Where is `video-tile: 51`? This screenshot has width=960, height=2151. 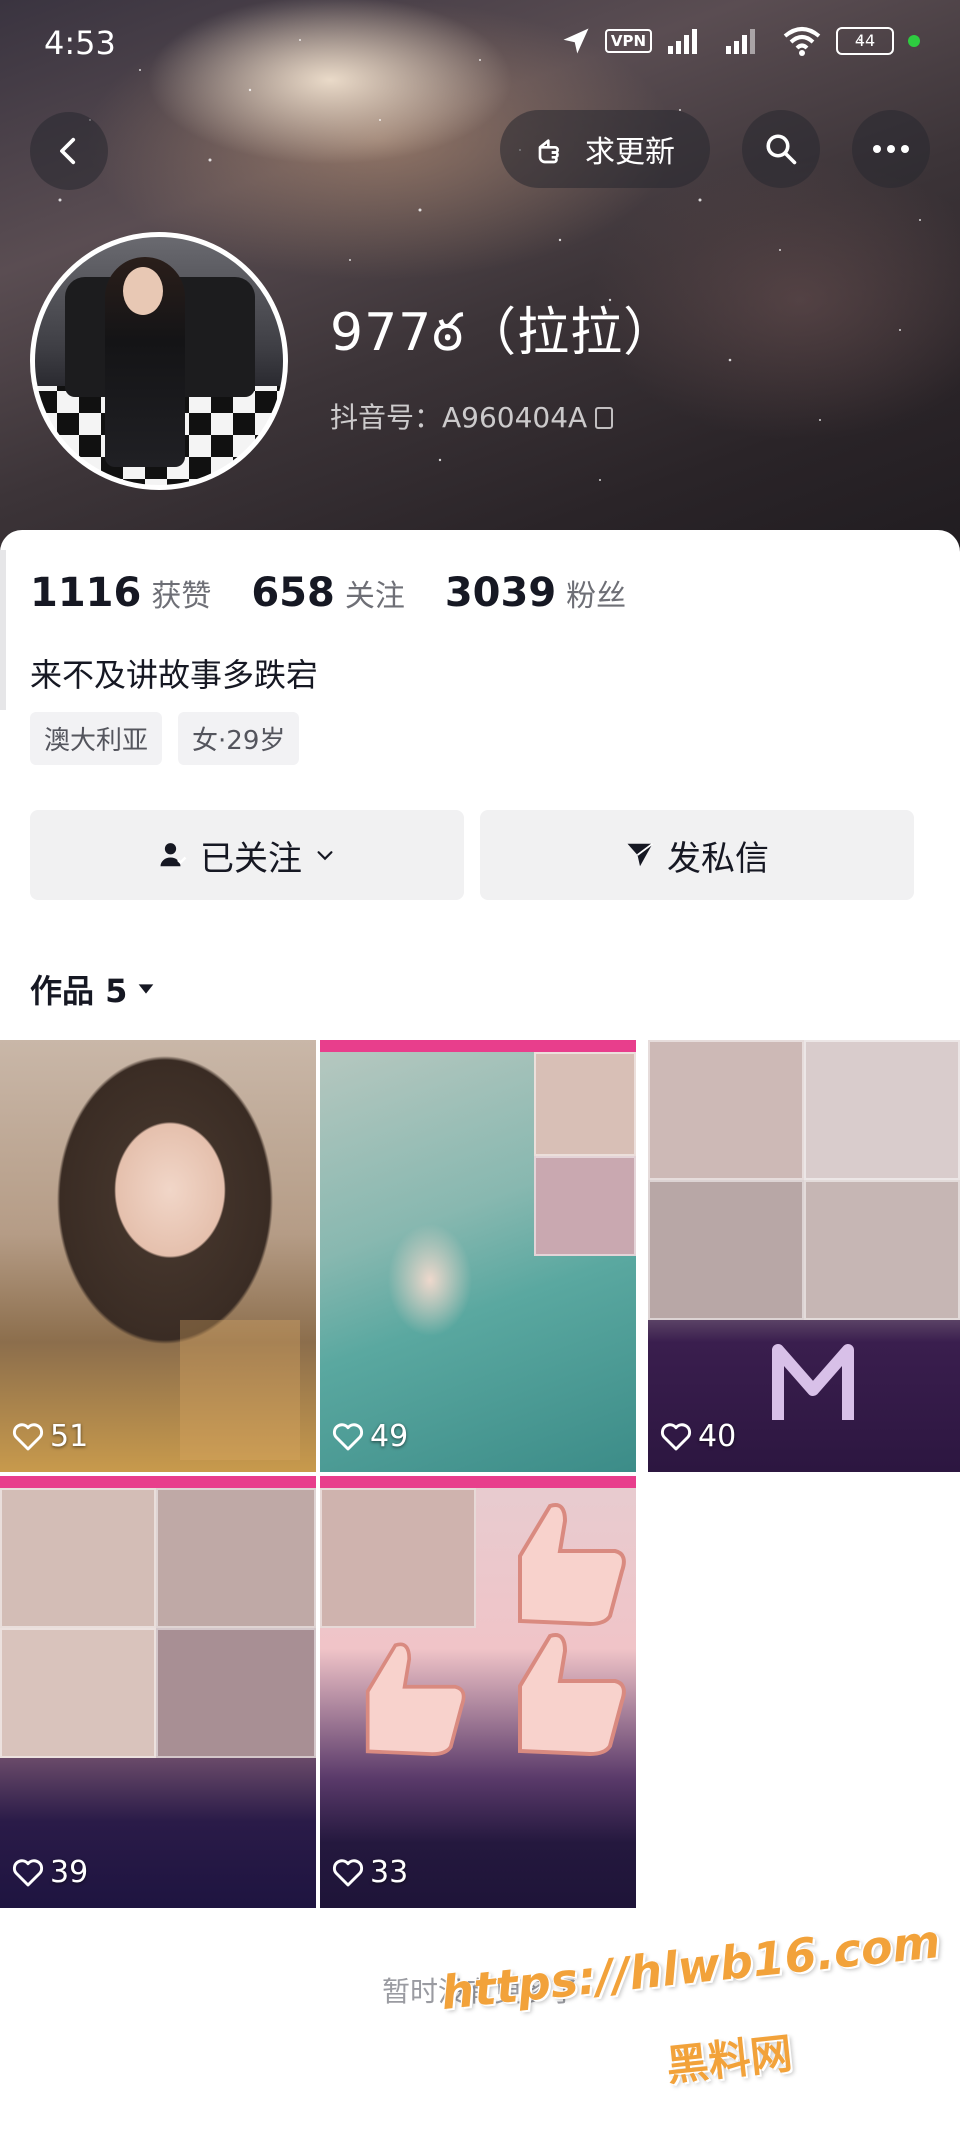 video-tile: 51 is located at coordinates (158, 1256).